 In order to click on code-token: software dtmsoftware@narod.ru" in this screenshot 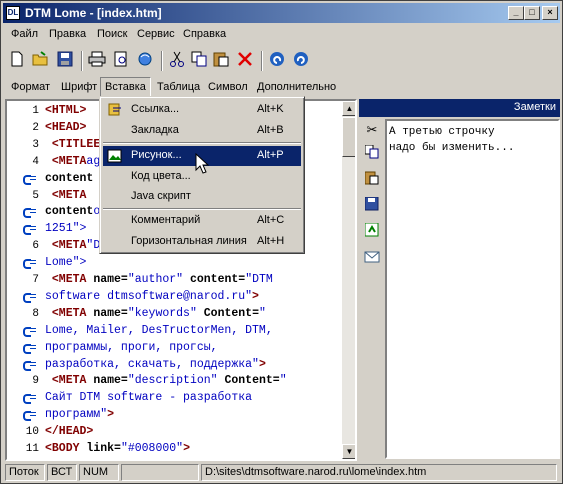, I will do `click(149, 296)`.